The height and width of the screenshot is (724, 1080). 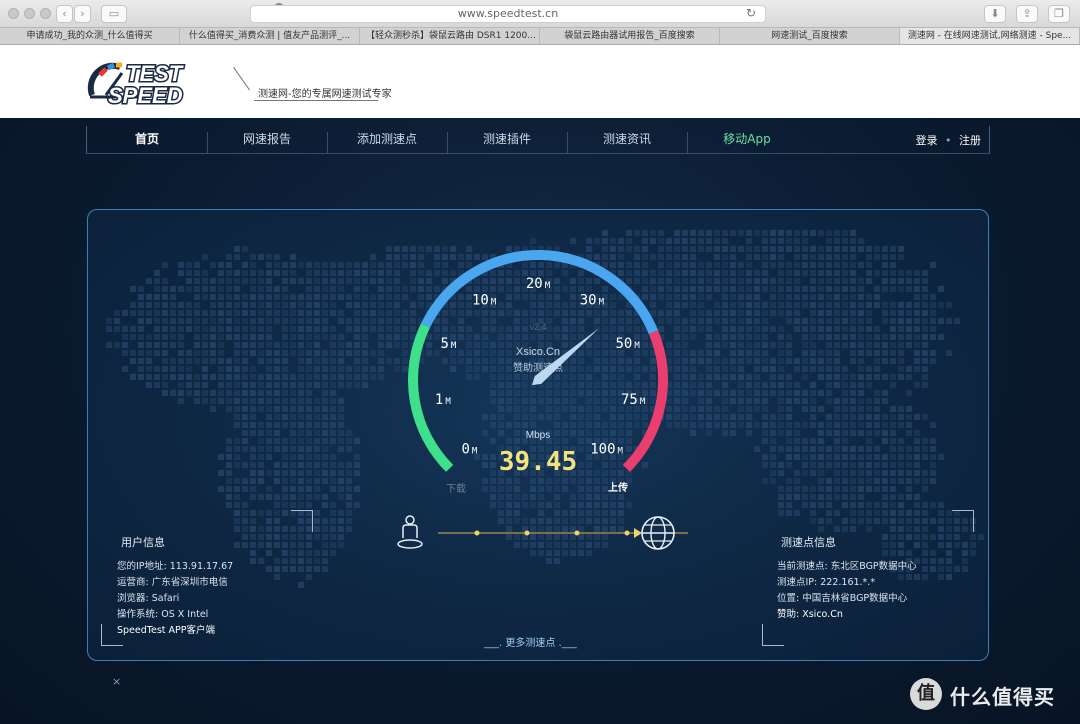 What do you see at coordinates (927, 140) in the screenshot?
I see `login-link: 登录` at bounding box center [927, 140].